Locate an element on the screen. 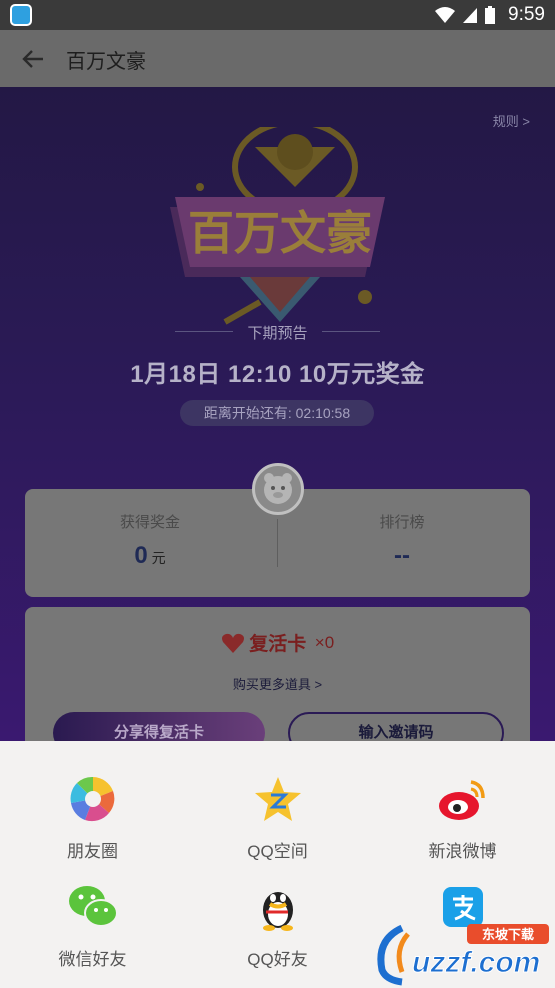 This screenshot has height=988, width=555. prize-label: 获得奖金 is located at coordinates (149, 522).